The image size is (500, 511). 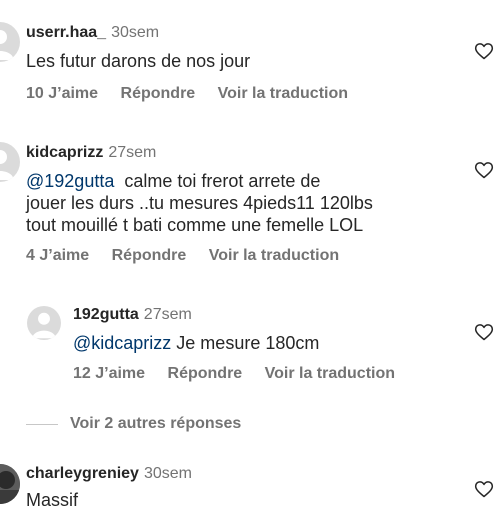 What do you see at coordinates (109, 373) in the screenshot?
I see `like-count: 12 J’aime` at bounding box center [109, 373].